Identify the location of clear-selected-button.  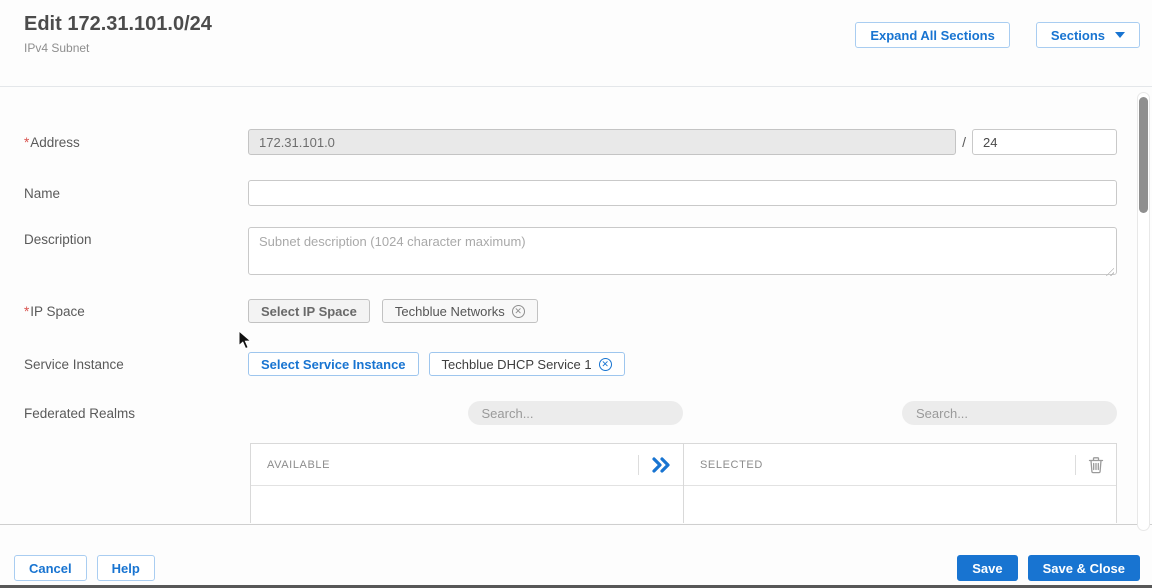
(1096, 465).